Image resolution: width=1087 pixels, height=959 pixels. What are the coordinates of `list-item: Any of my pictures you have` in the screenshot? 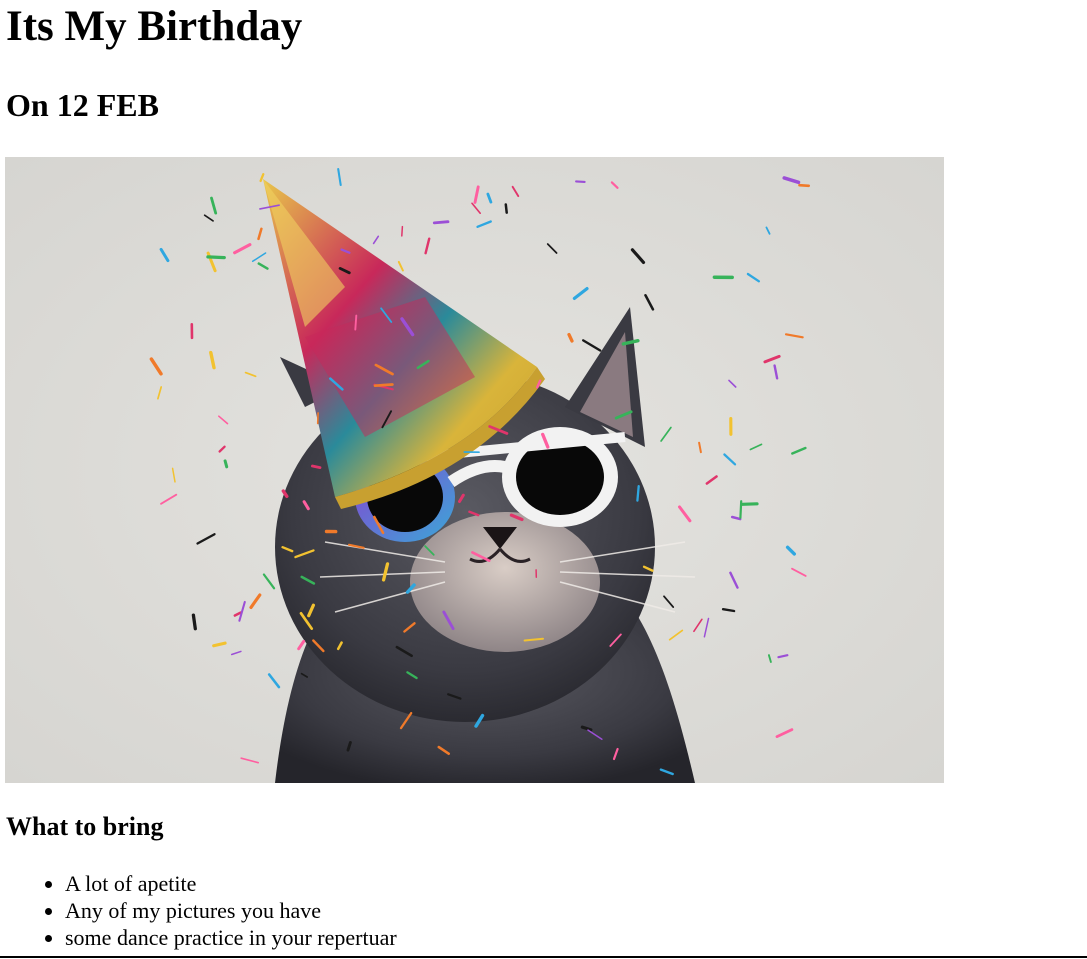 It's located at (221, 910).